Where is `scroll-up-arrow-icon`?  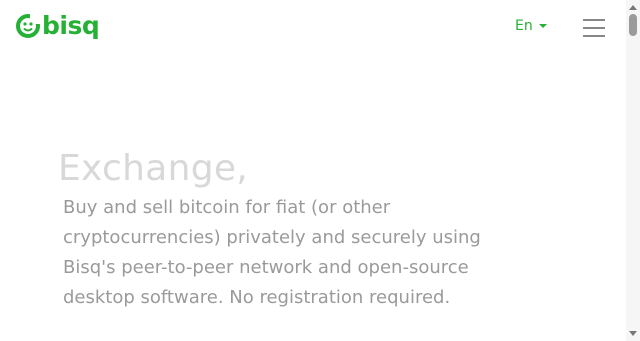
scroll-up-arrow-icon is located at coordinates (633, 7).